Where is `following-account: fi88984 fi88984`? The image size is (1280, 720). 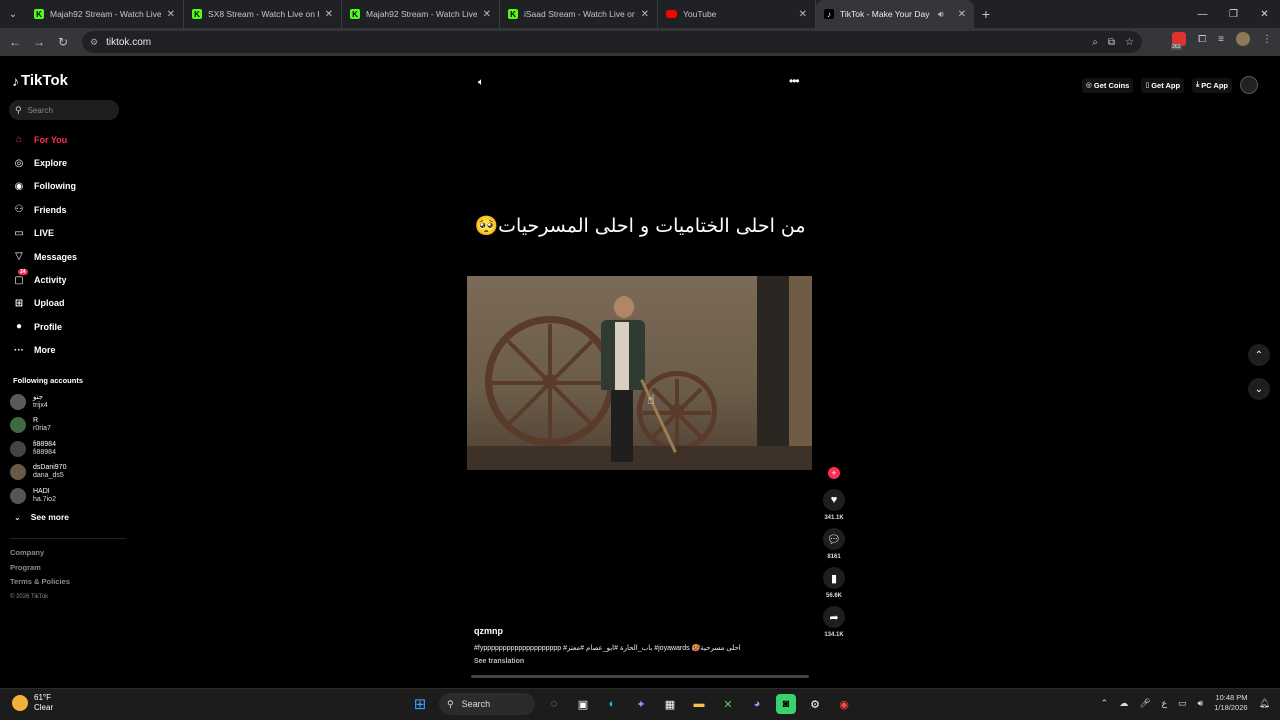 following-account: fi88984 fi88984 is located at coordinates (38, 449).